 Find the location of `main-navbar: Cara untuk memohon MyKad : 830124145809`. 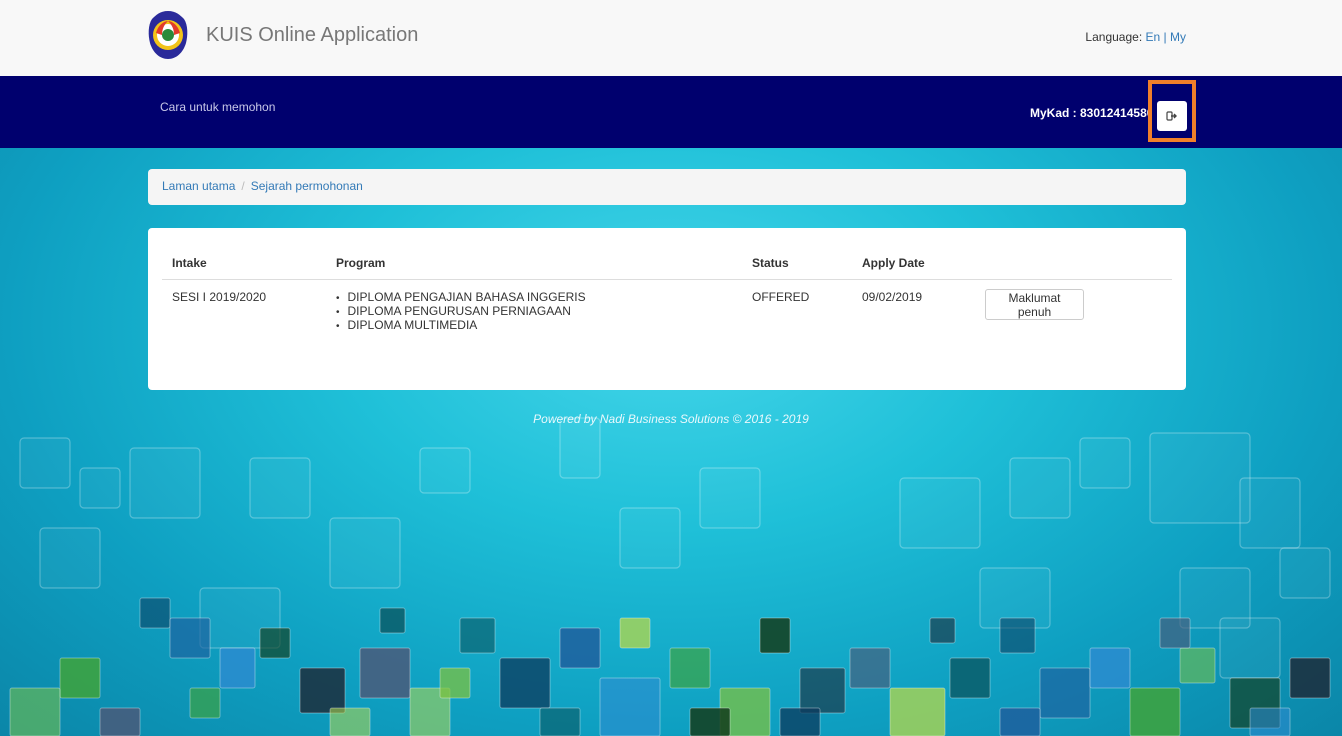

main-navbar: Cara untuk memohon MyKad : 830124145809 is located at coordinates (671, 112).